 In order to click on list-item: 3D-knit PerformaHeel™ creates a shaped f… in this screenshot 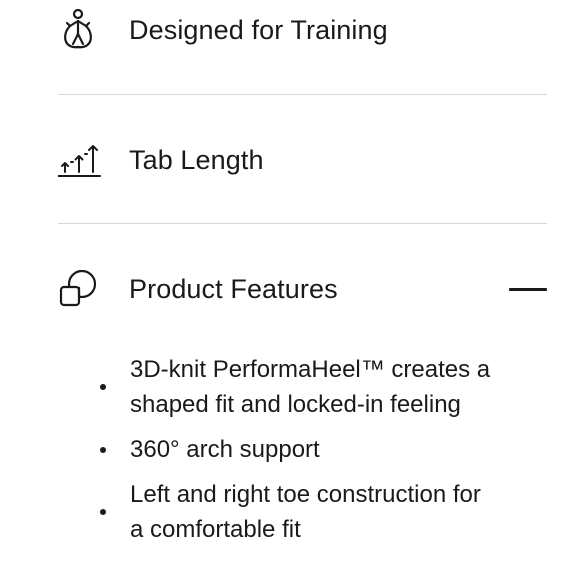, I will do `click(320, 387)`.